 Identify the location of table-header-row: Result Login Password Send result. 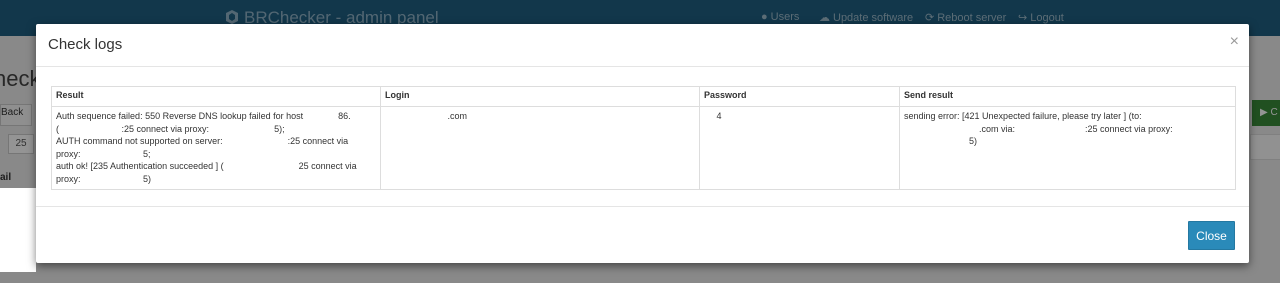
(643, 96).